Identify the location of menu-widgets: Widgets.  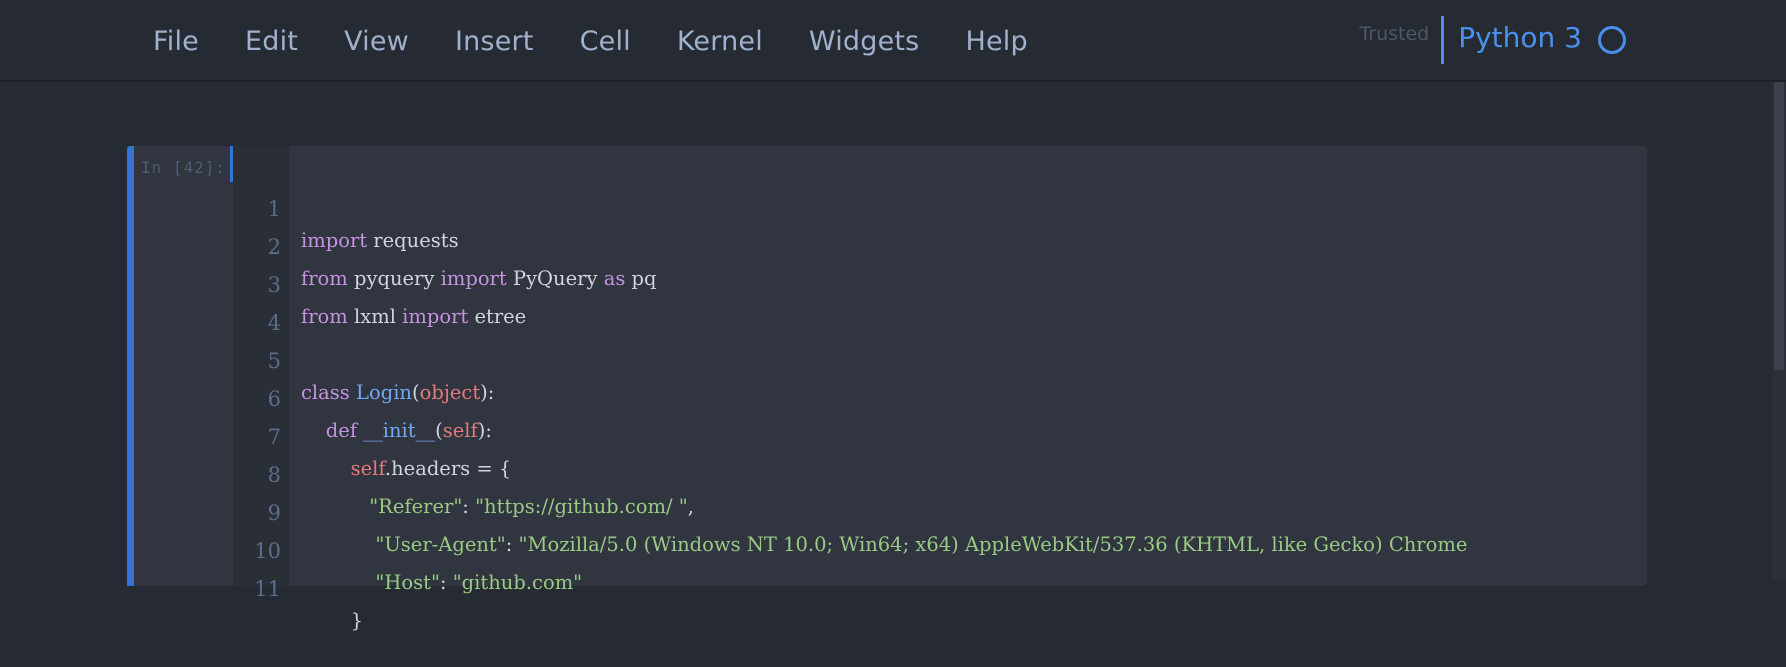
(864, 41).